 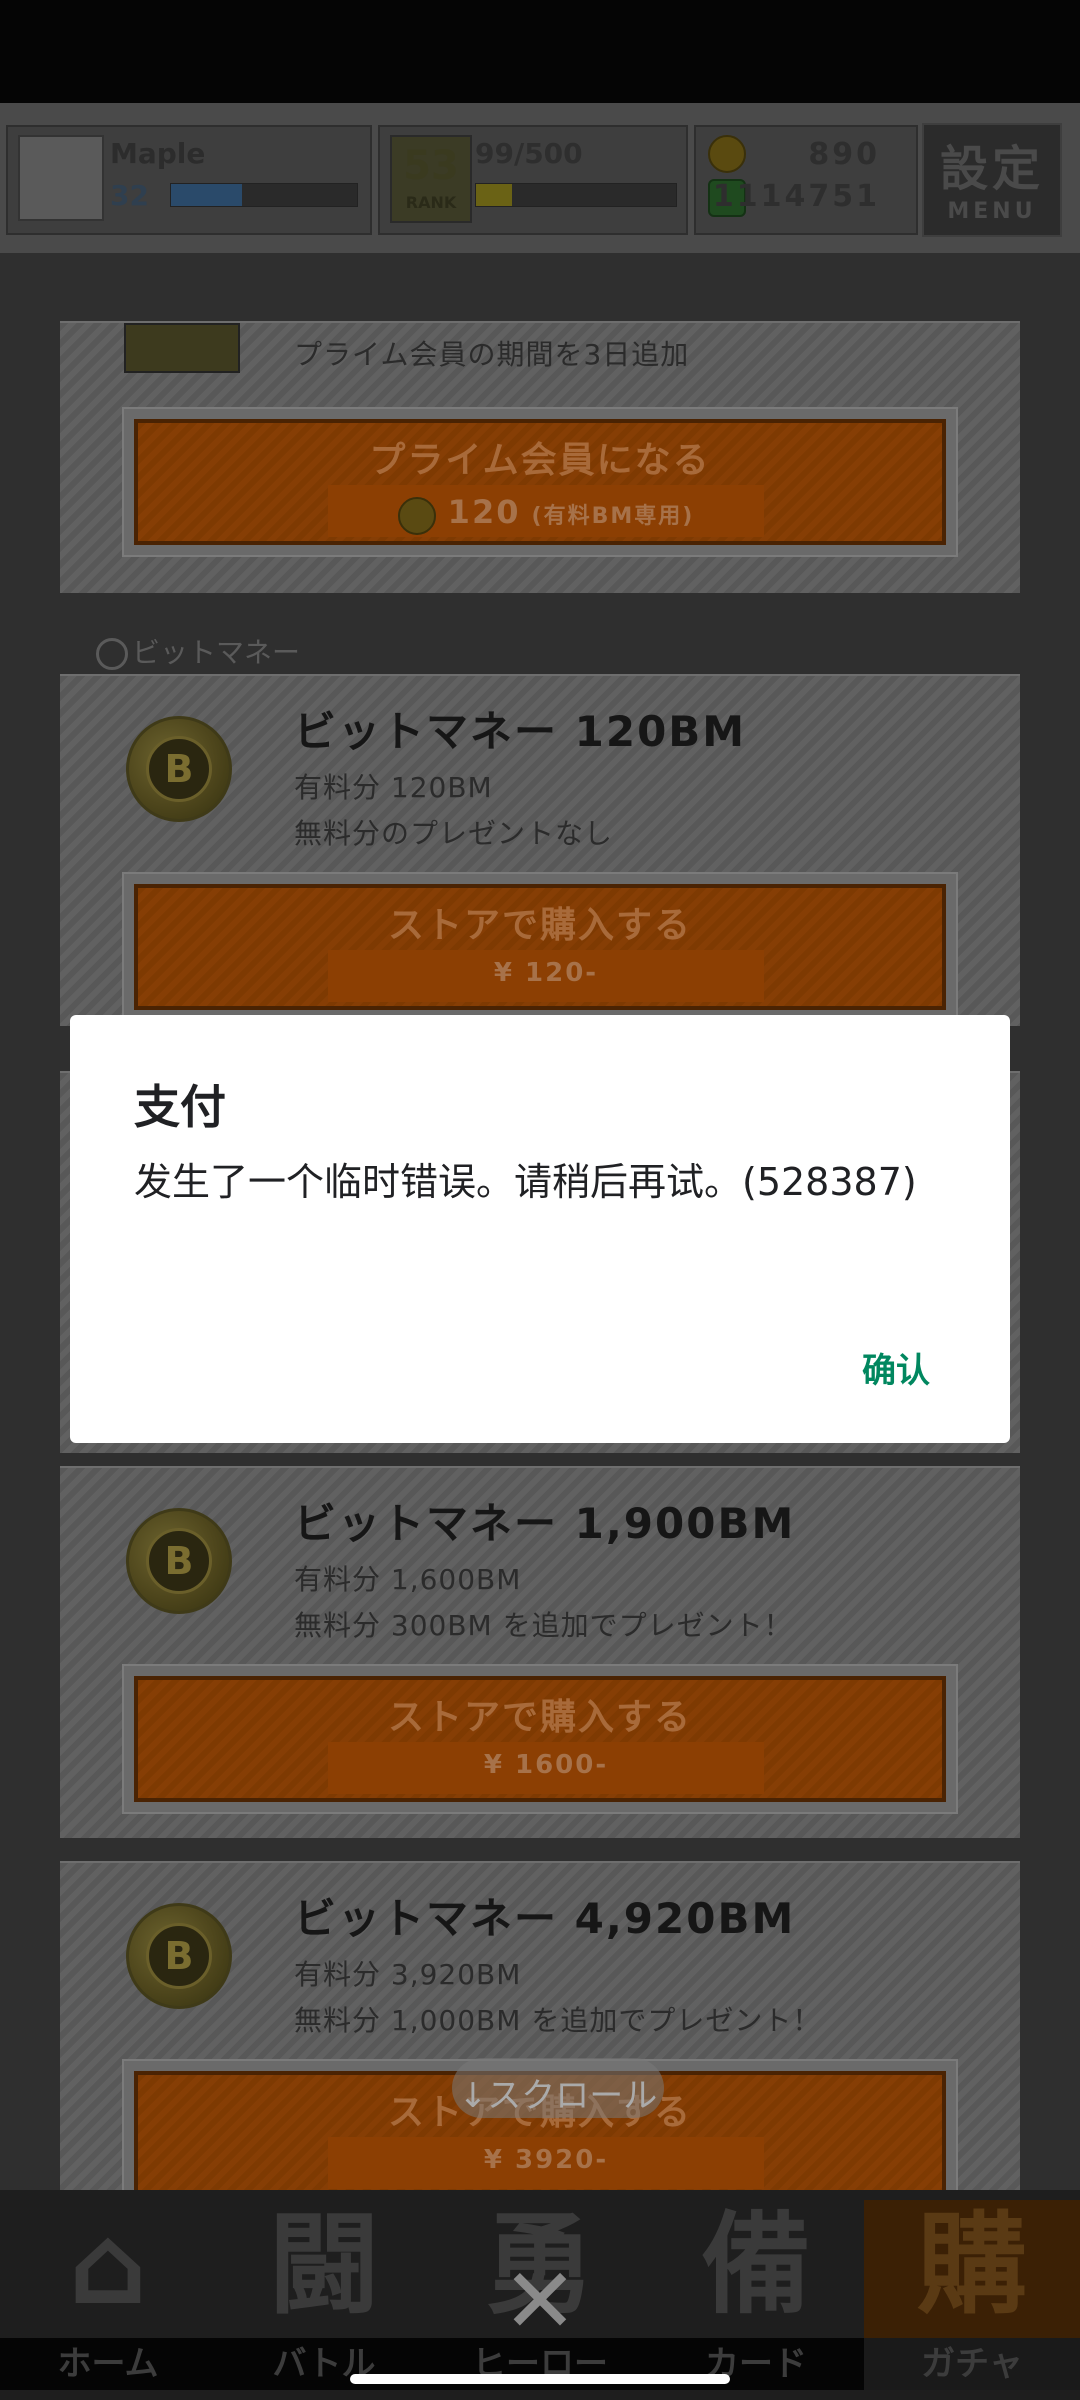 I want to click on confirm-button: 确认, so click(x=896, y=1367).